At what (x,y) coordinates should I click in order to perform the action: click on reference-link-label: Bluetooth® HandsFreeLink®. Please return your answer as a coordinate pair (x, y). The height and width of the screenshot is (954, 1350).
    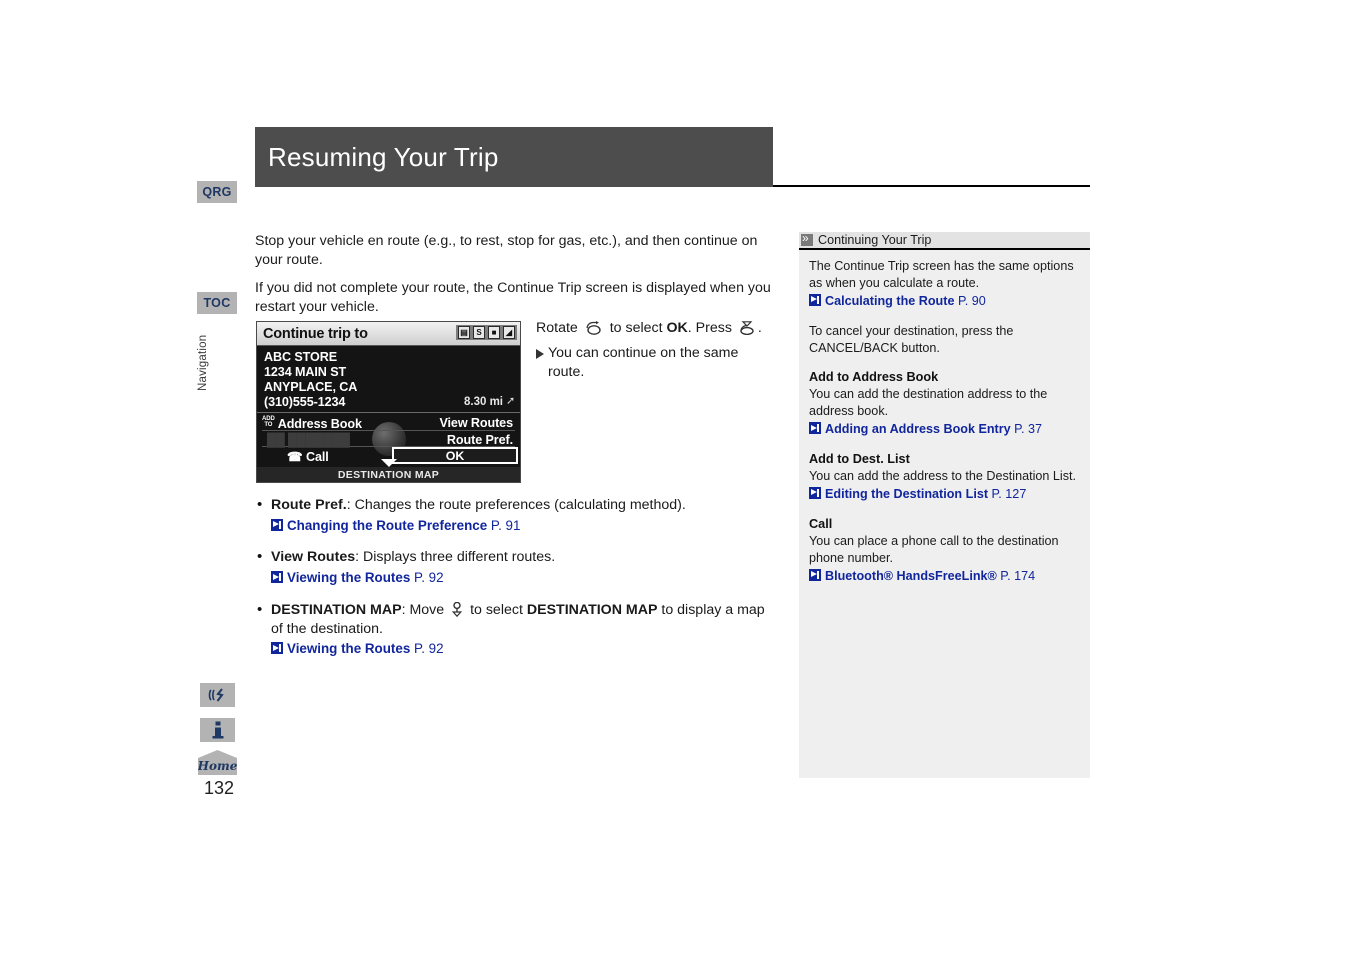
    Looking at the image, I should click on (911, 575).